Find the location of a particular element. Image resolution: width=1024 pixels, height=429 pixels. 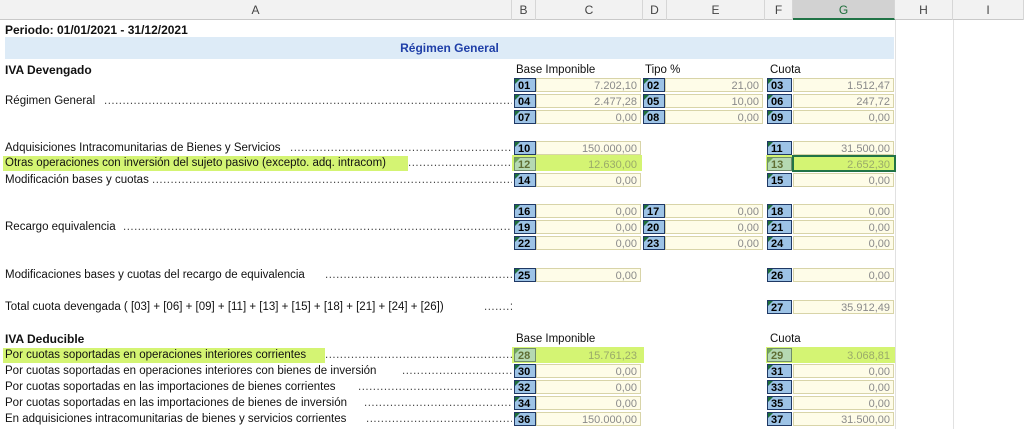

box-code: 31 is located at coordinates (779, 371).